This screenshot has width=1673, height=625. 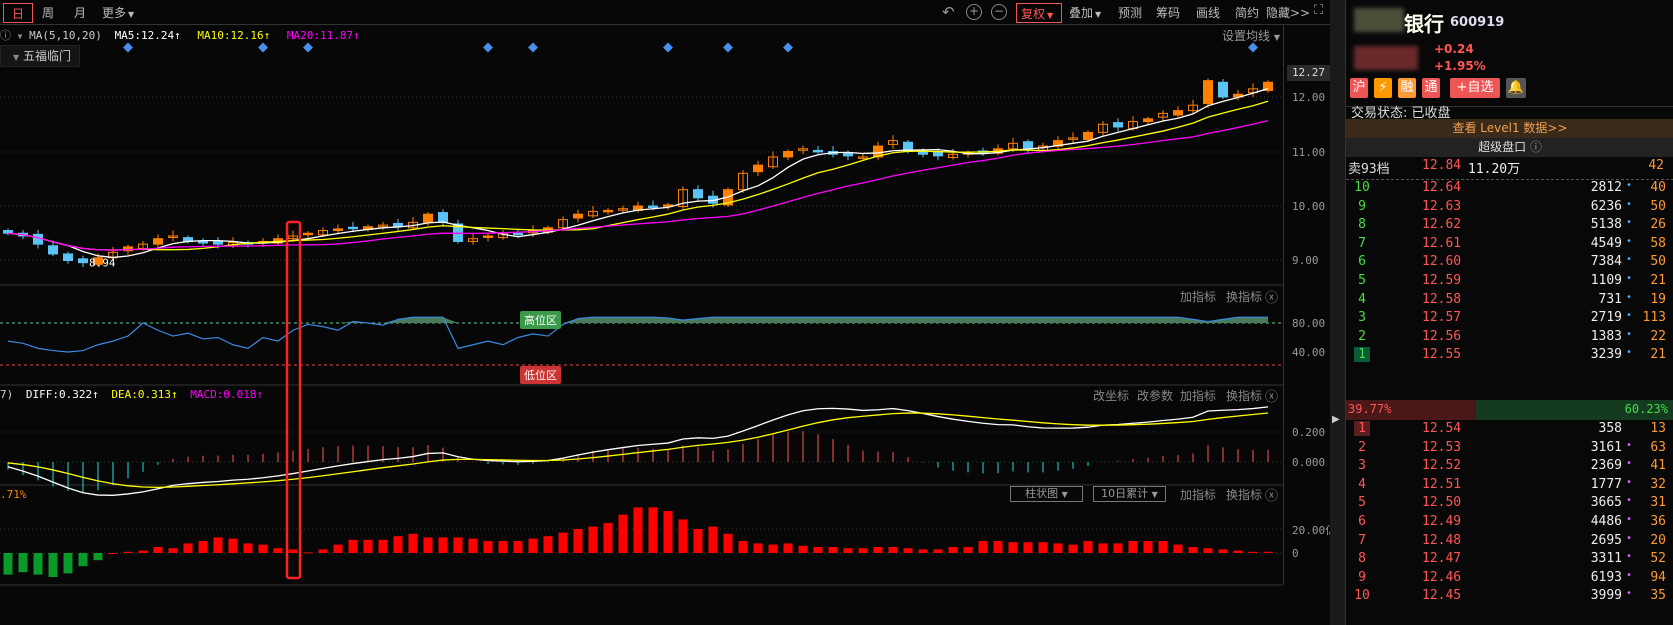 I want to click on collapse-arrow-icon: ▶, so click(x=1336, y=419).